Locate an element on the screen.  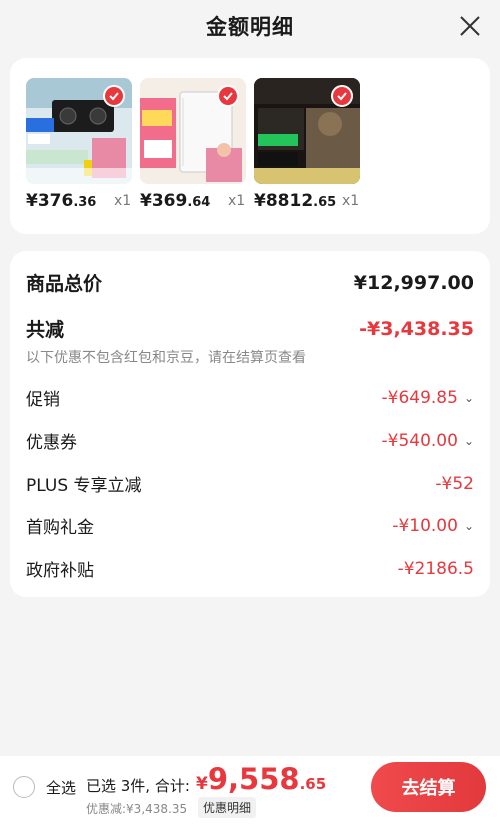
promo-amount: -¥649.85 is located at coordinates (419, 397).